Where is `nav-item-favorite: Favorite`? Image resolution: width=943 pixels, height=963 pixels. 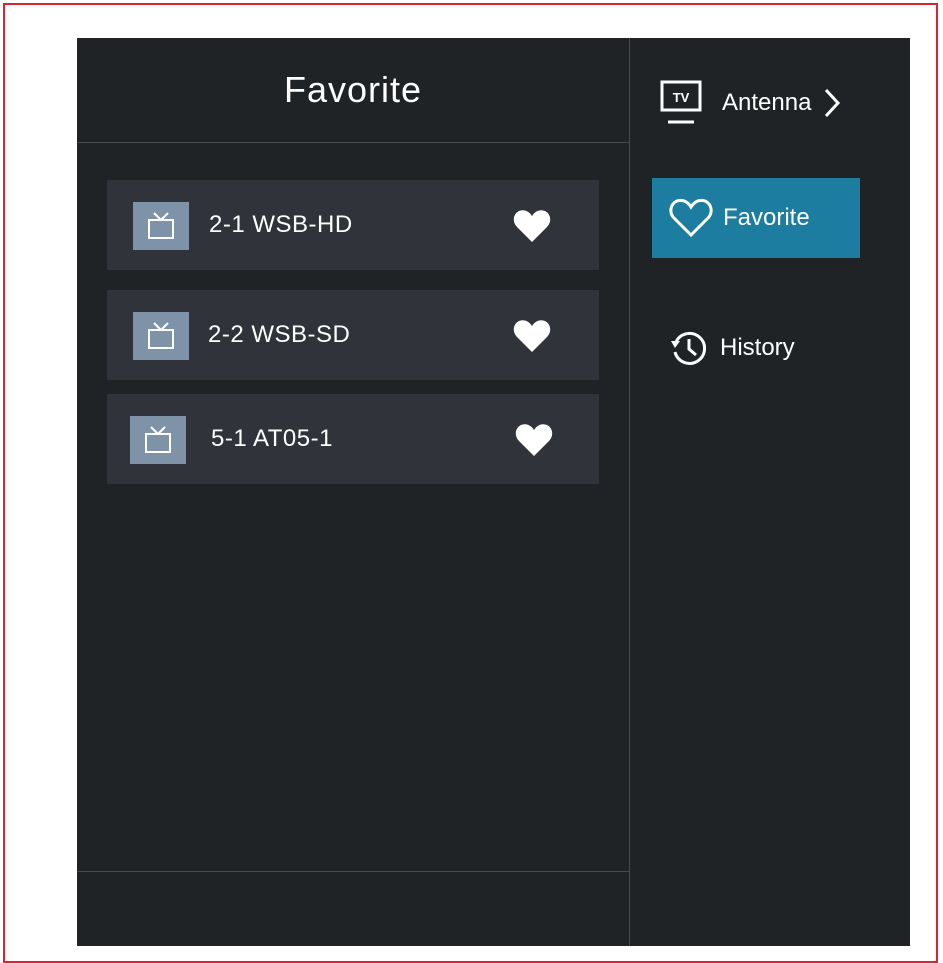
nav-item-favorite: Favorite is located at coordinates (756, 218).